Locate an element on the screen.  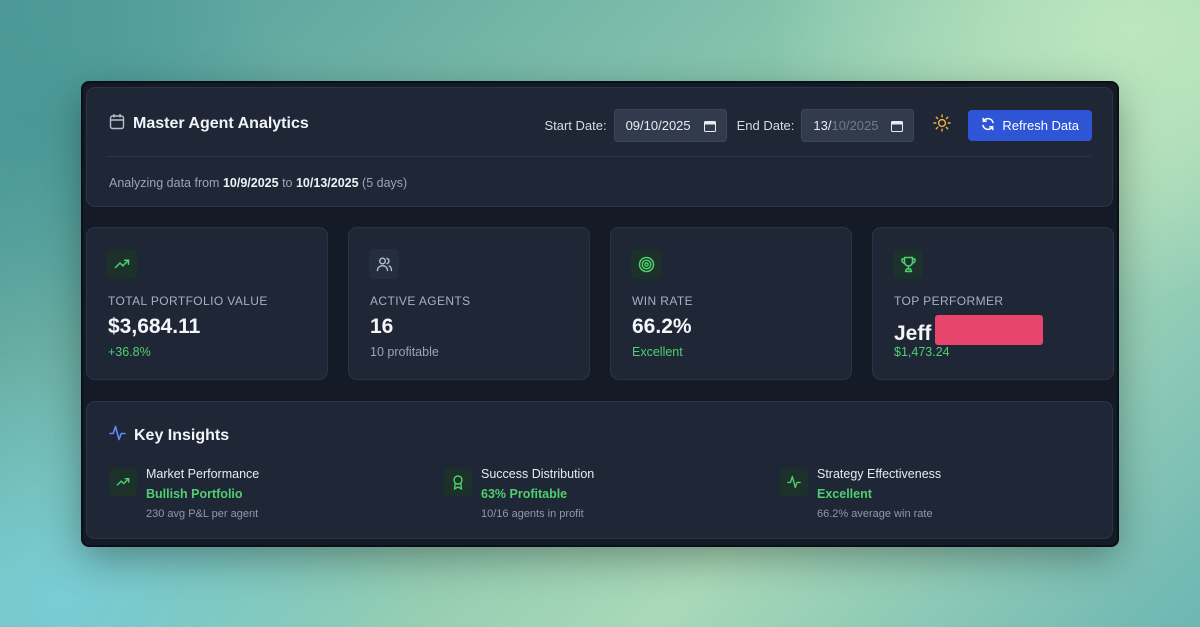
insight-title: Strategy Effectiveness is located at coordinates (879, 474).